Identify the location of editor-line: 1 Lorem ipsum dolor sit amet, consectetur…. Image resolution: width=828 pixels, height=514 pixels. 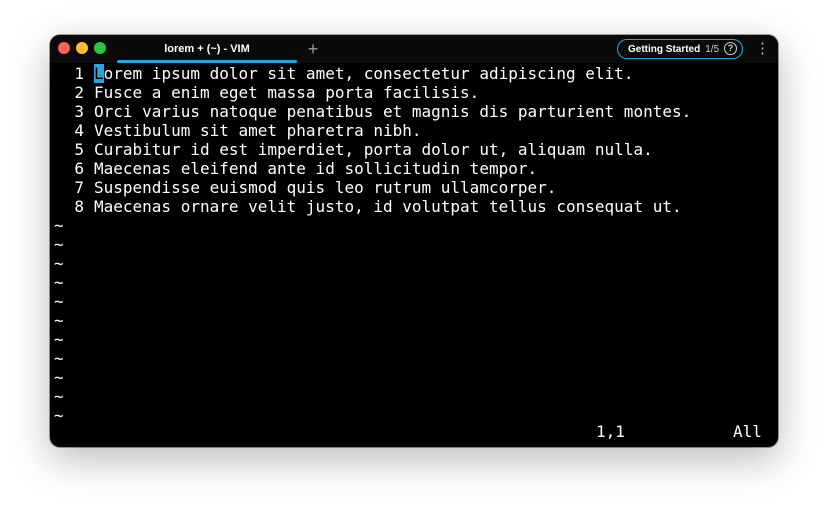
(343, 73).